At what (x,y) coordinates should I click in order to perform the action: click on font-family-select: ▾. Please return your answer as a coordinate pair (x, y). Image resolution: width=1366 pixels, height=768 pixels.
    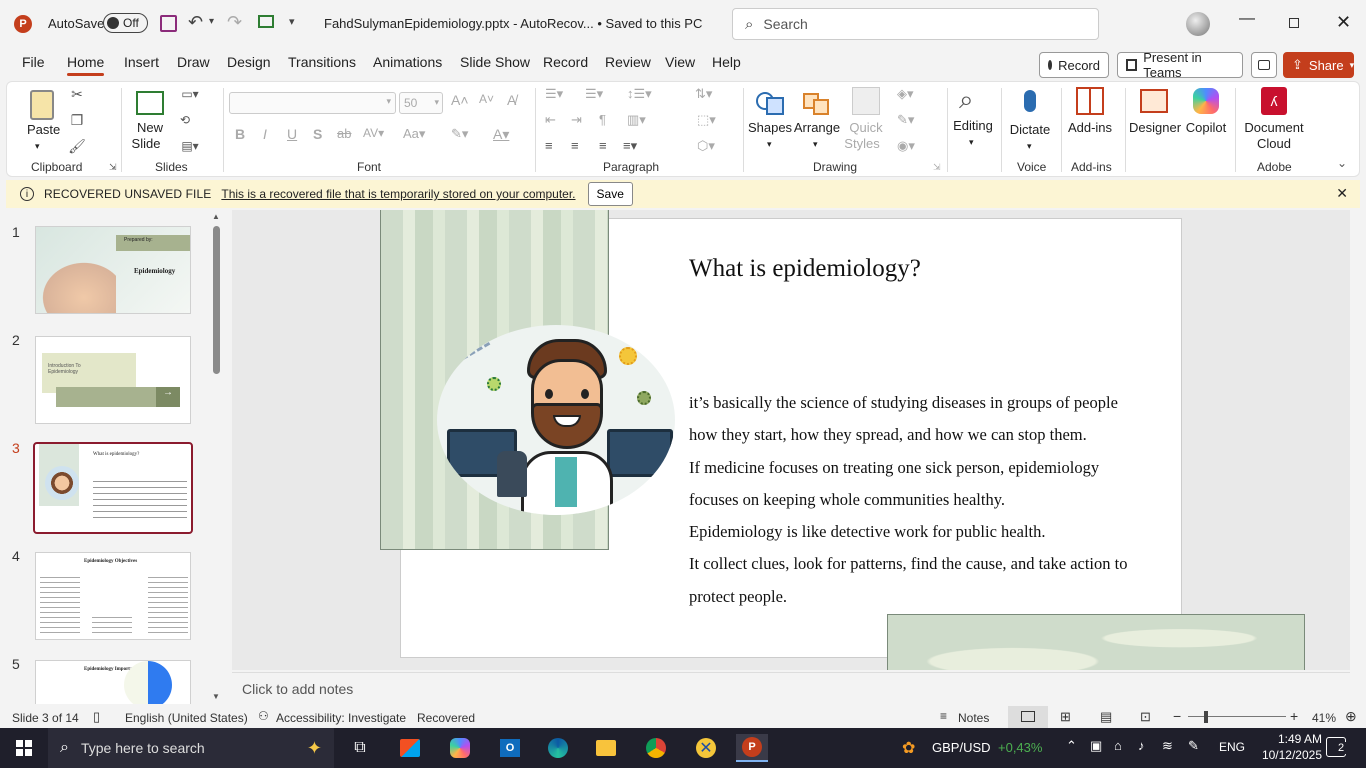
    Looking at the image, I should click on (312, 103).